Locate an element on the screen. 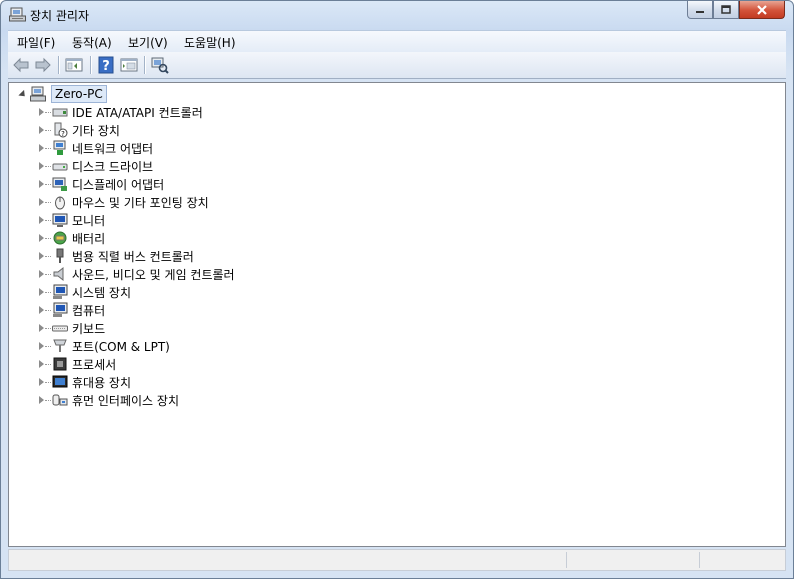  tree-item-mice: 마우스 및 기타 포인팅 장치 is located at coordinates (124, 202).